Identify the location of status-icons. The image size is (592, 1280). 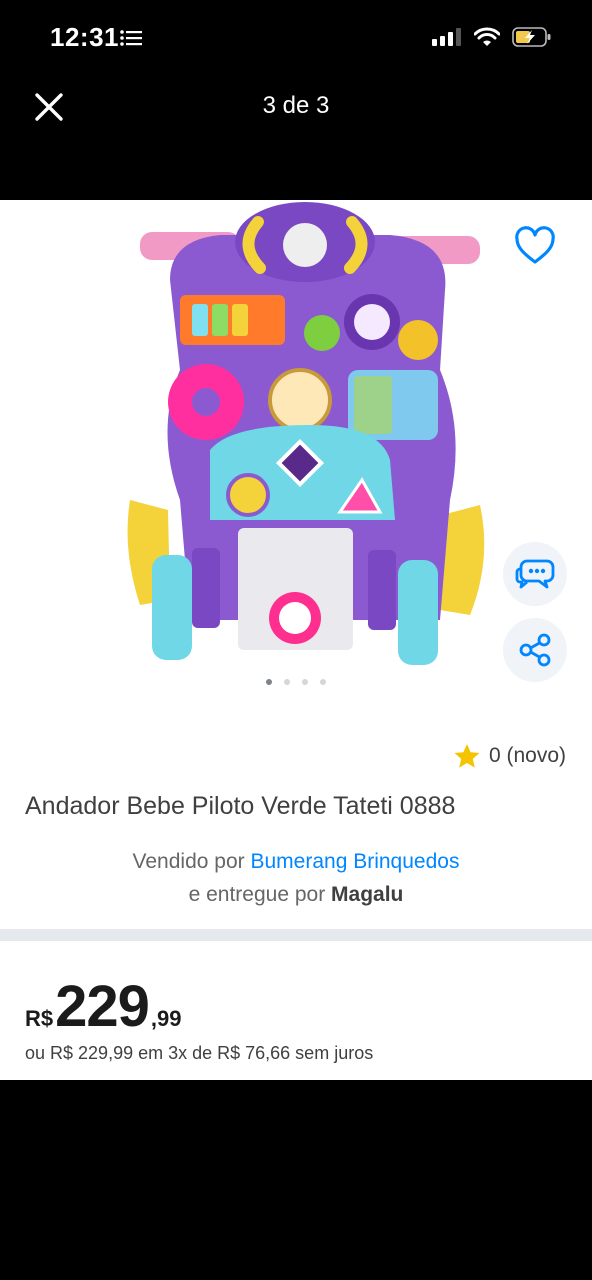
(492, 37).